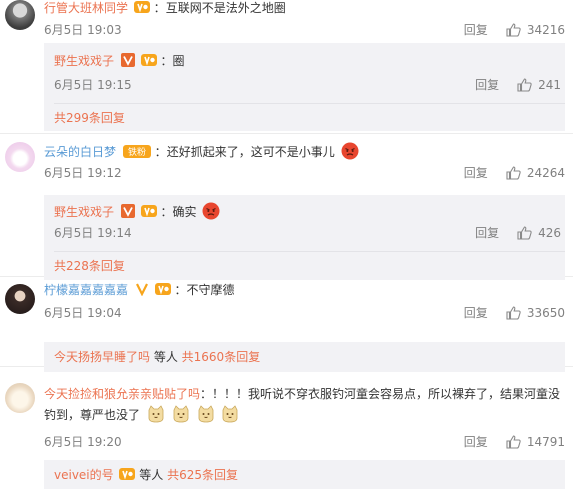 The image size is (573, 489). Describe the element at coordinates (184, 212) in the screenshot. I see `reply-text: 确实` at that location.